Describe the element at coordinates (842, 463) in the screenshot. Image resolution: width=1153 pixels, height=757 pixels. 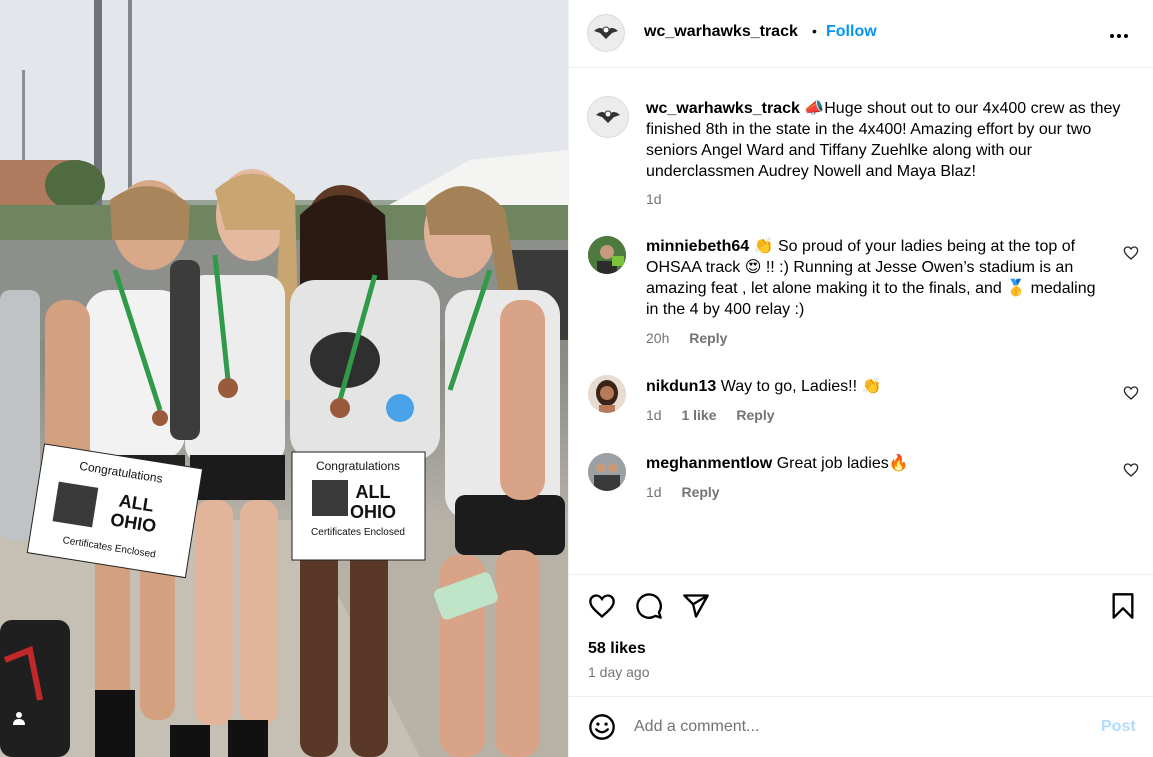
I see `comment-text: Great job ladies🔥` at that location.